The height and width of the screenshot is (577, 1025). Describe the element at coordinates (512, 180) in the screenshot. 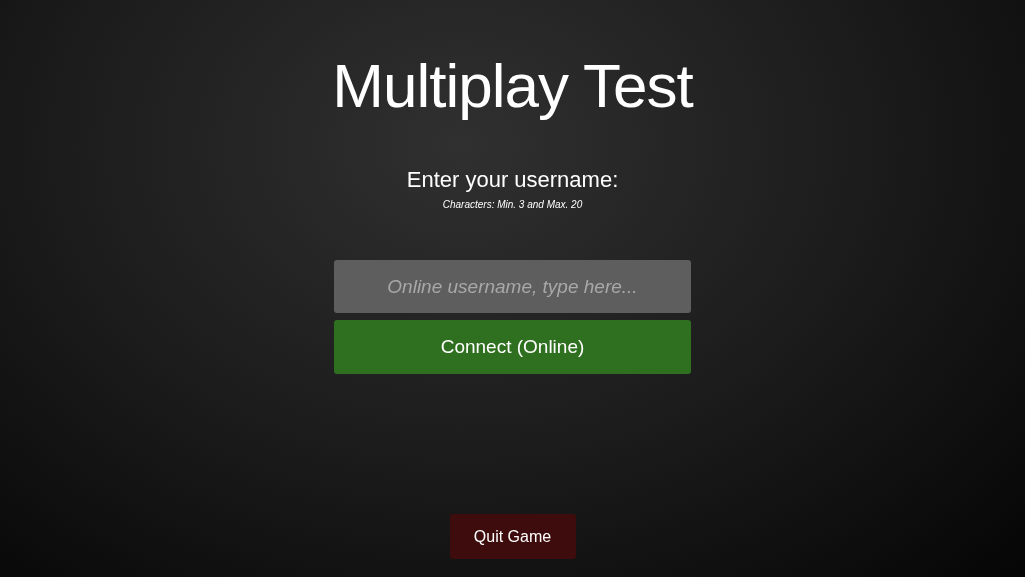

I see `username-prompt: Enter your username:` at that location.